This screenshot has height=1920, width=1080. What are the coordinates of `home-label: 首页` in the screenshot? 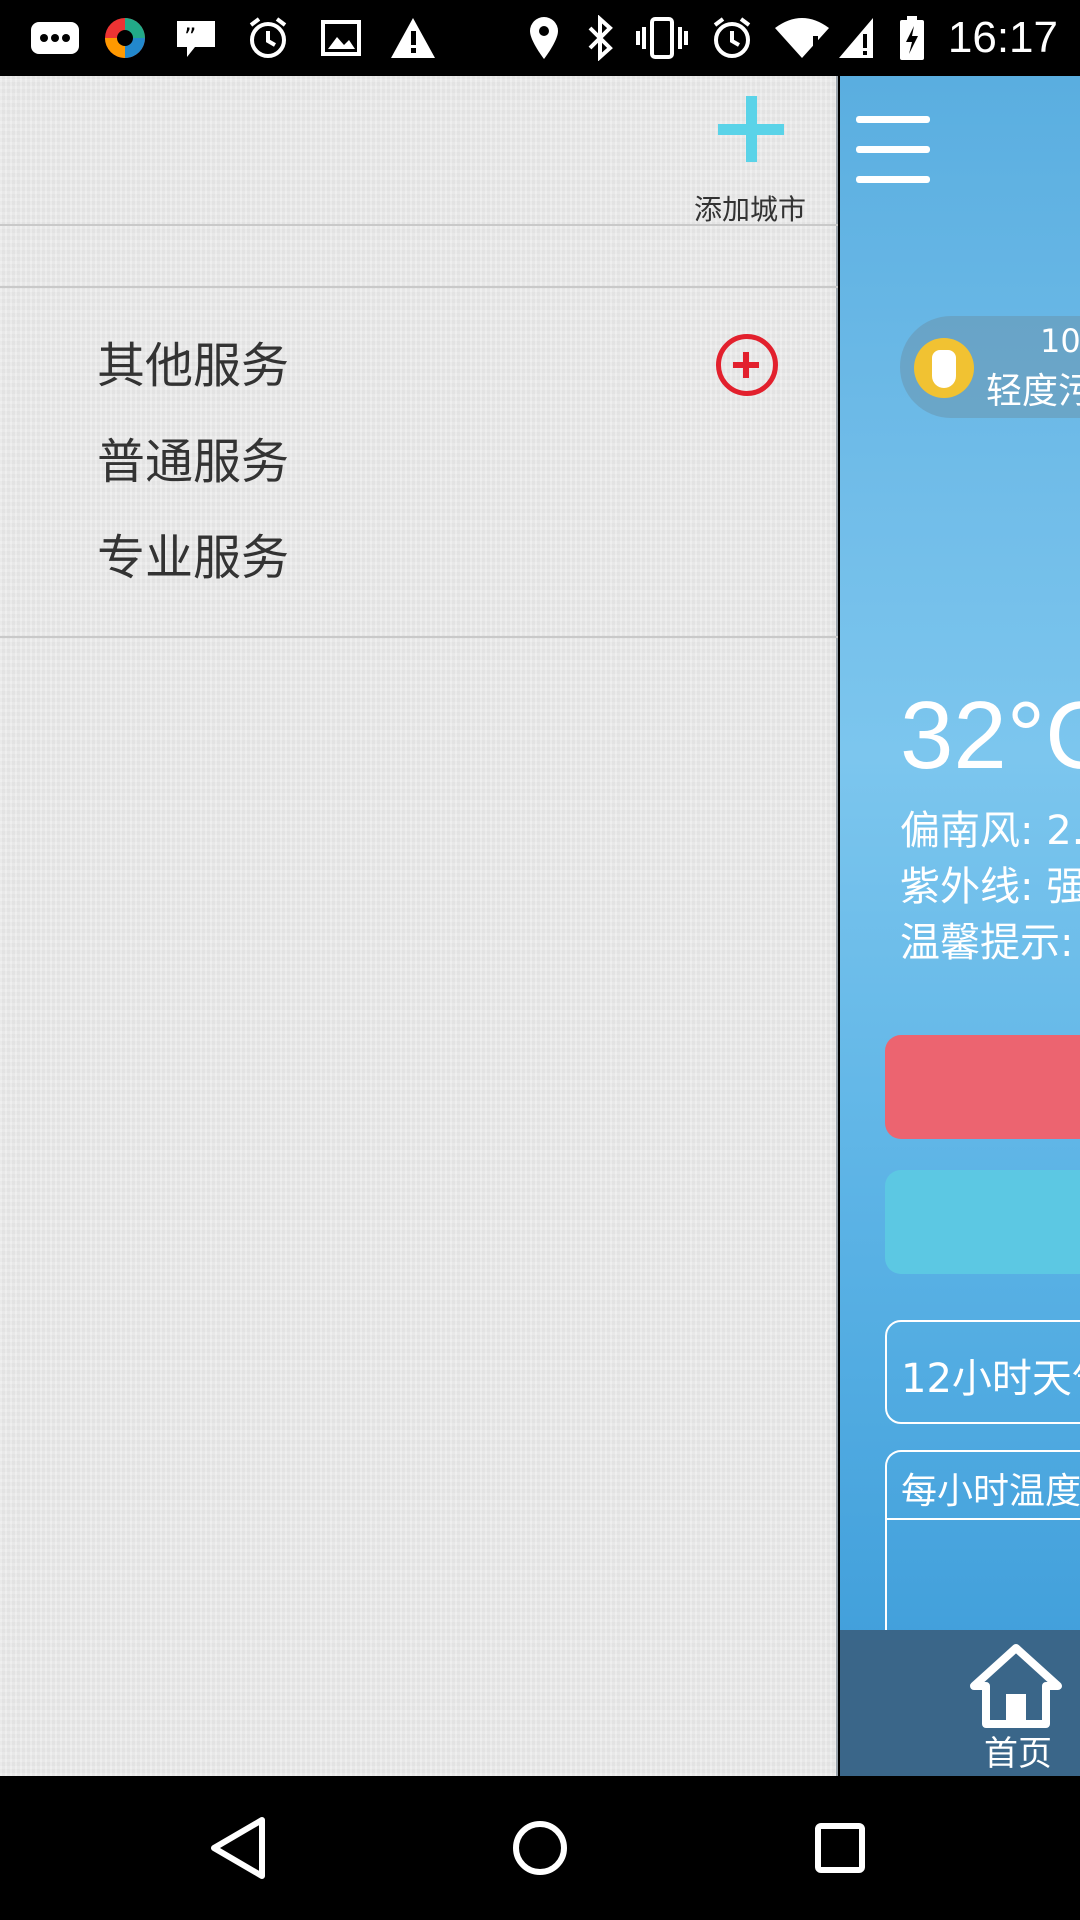 It's located at (1018, 1750).